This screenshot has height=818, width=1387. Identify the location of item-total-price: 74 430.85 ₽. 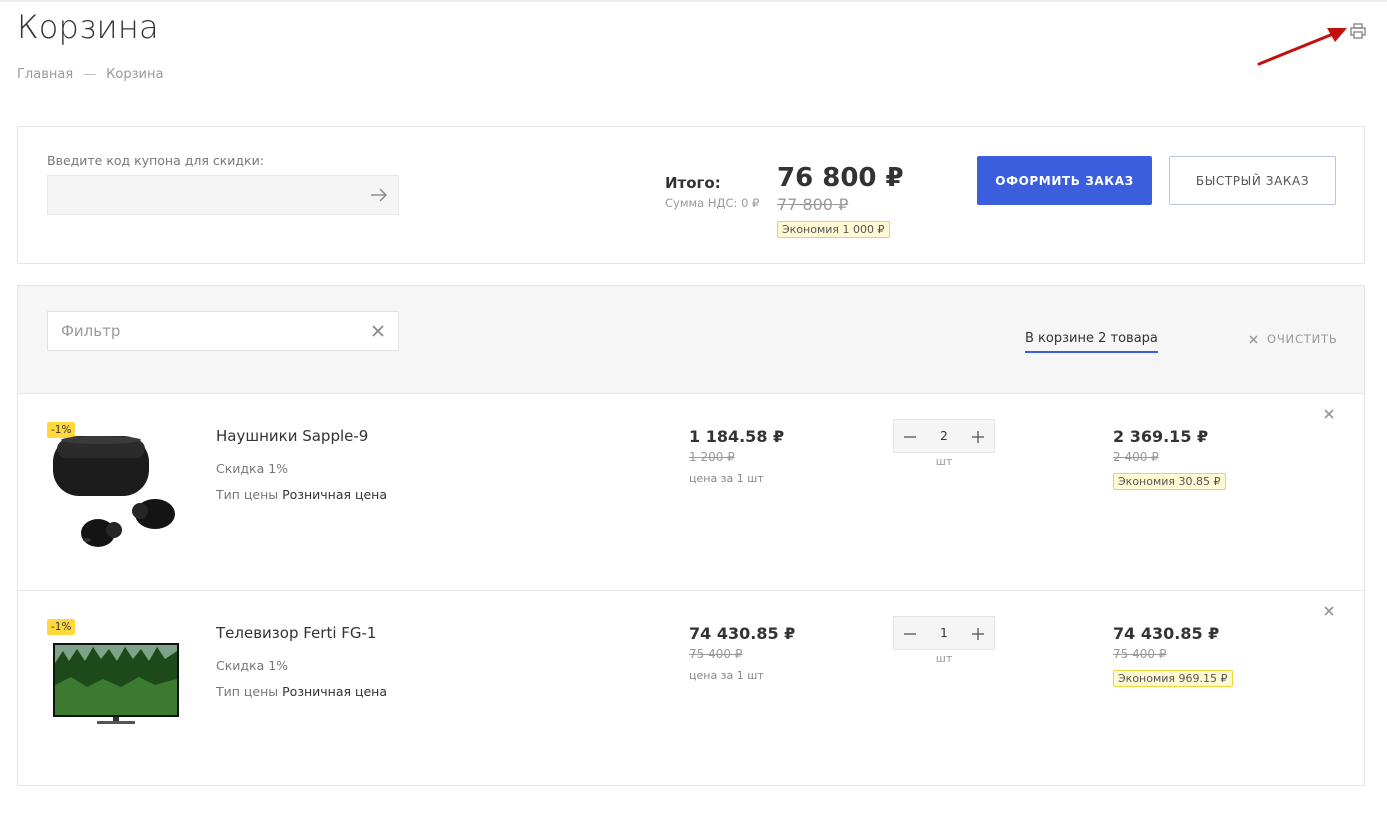
(1166, 633).